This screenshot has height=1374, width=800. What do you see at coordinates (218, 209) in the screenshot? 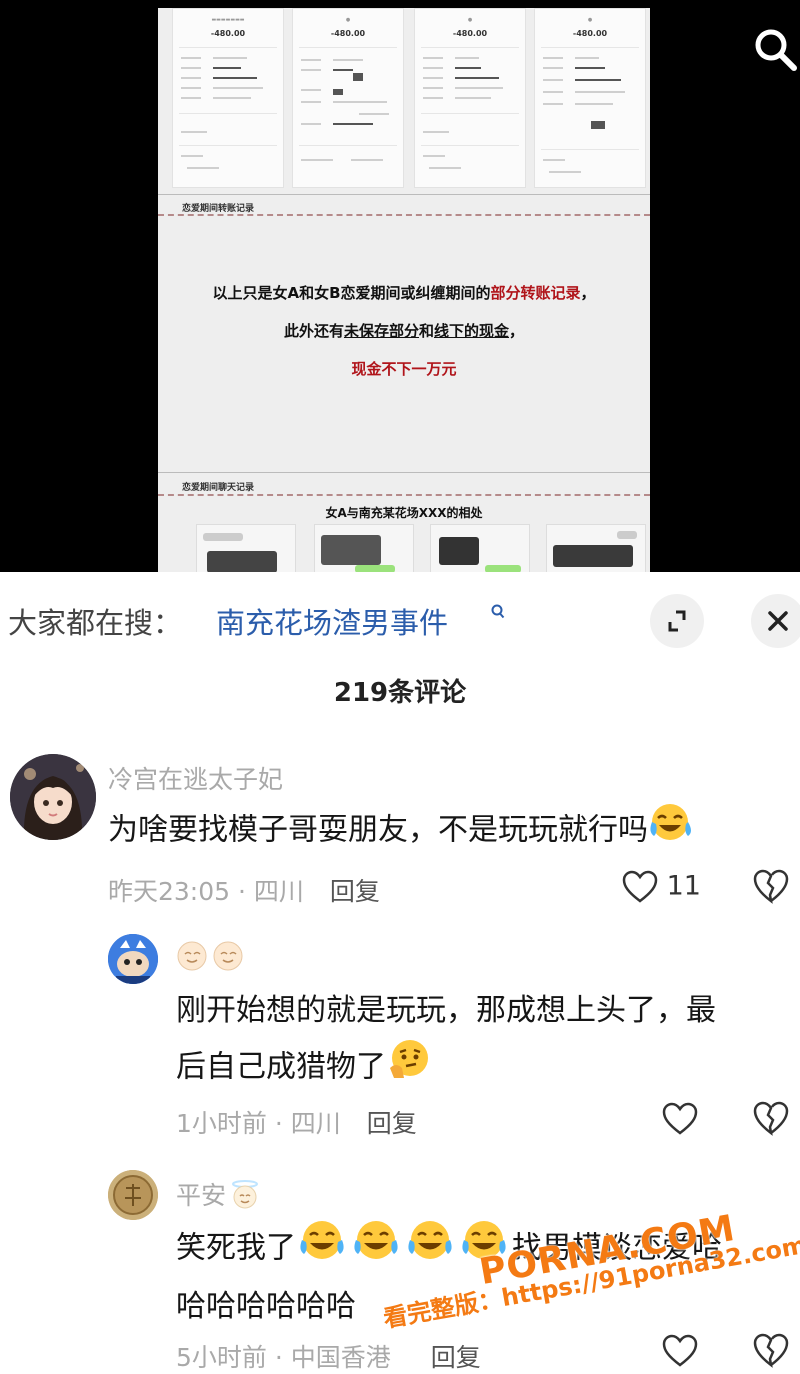
I see `section-label-transfers: 恋爱期间转账记录` at bounding box center [218, 209].